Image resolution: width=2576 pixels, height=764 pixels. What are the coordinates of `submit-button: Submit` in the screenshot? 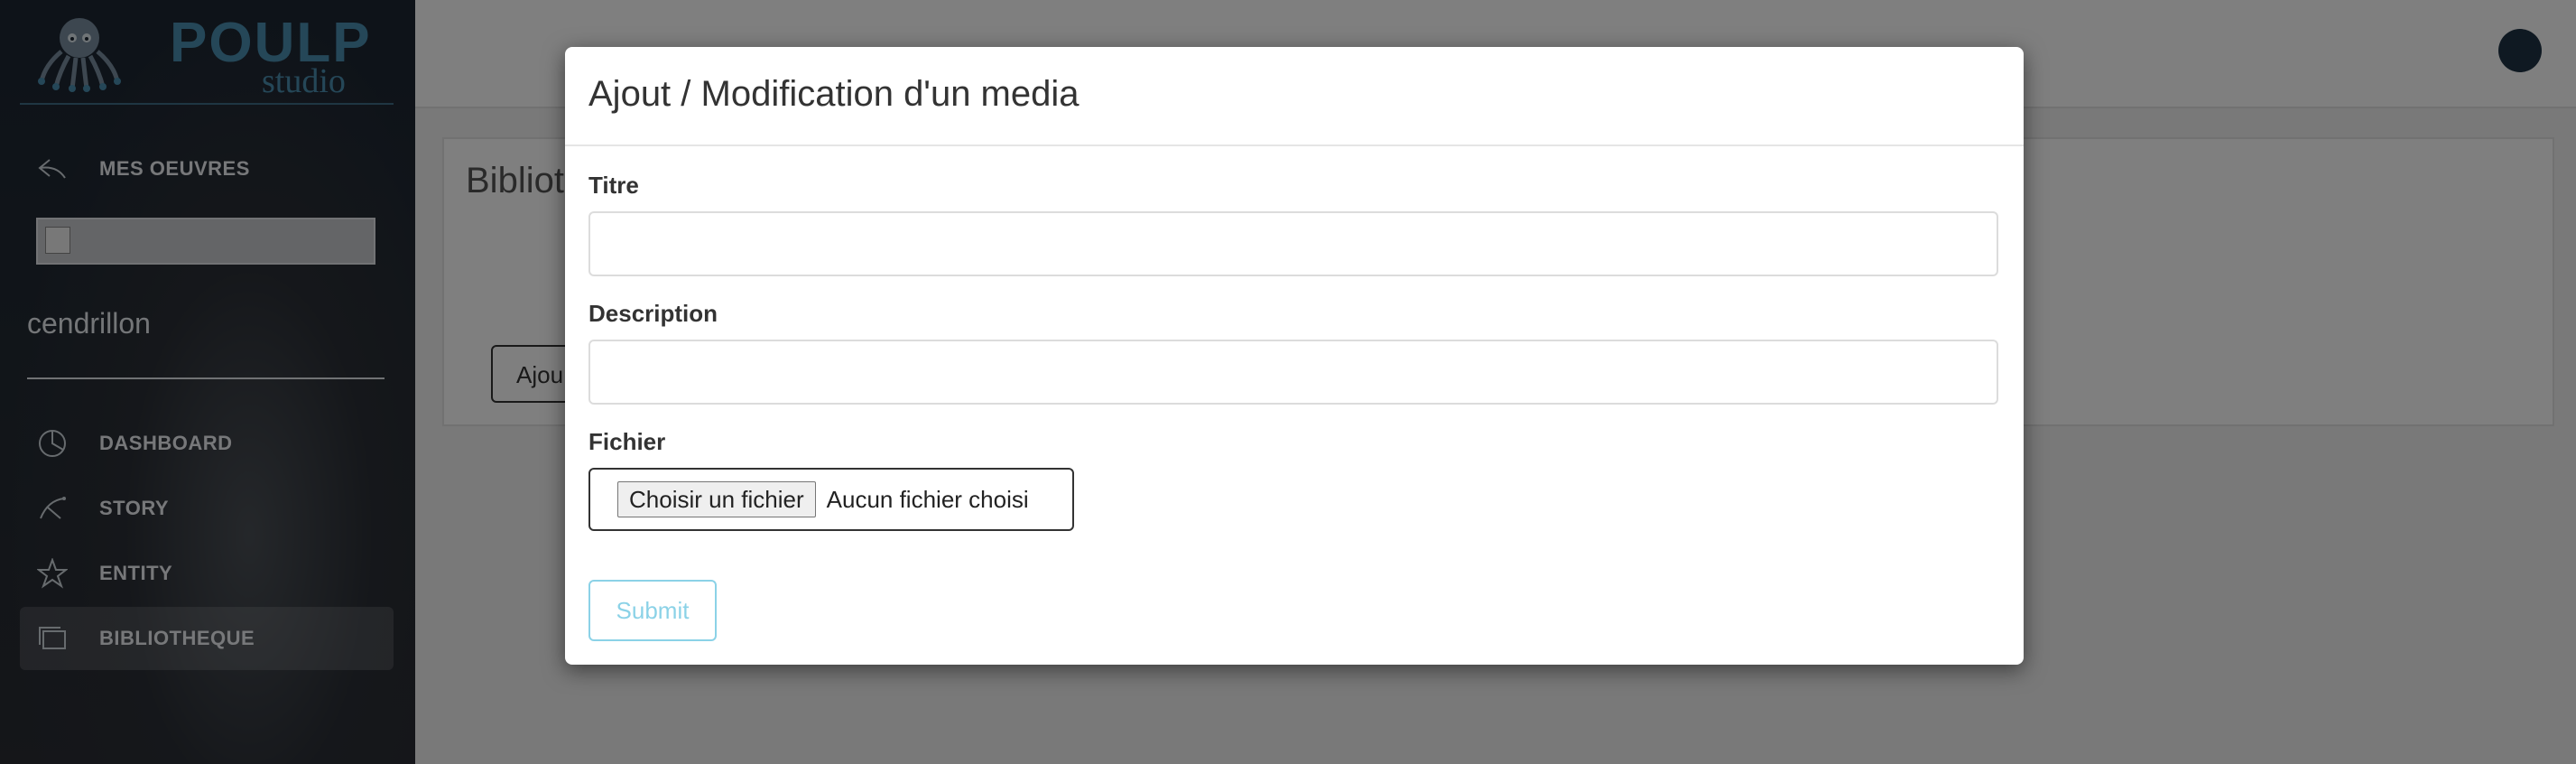 It's located at (653, 610).